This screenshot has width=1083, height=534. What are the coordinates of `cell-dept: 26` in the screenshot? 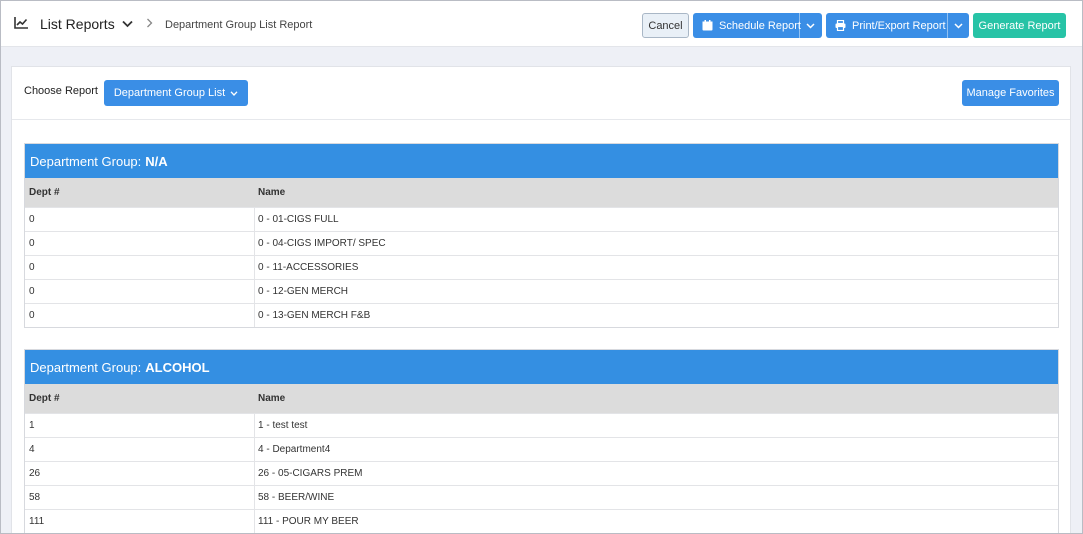 It's located at (140, 473).